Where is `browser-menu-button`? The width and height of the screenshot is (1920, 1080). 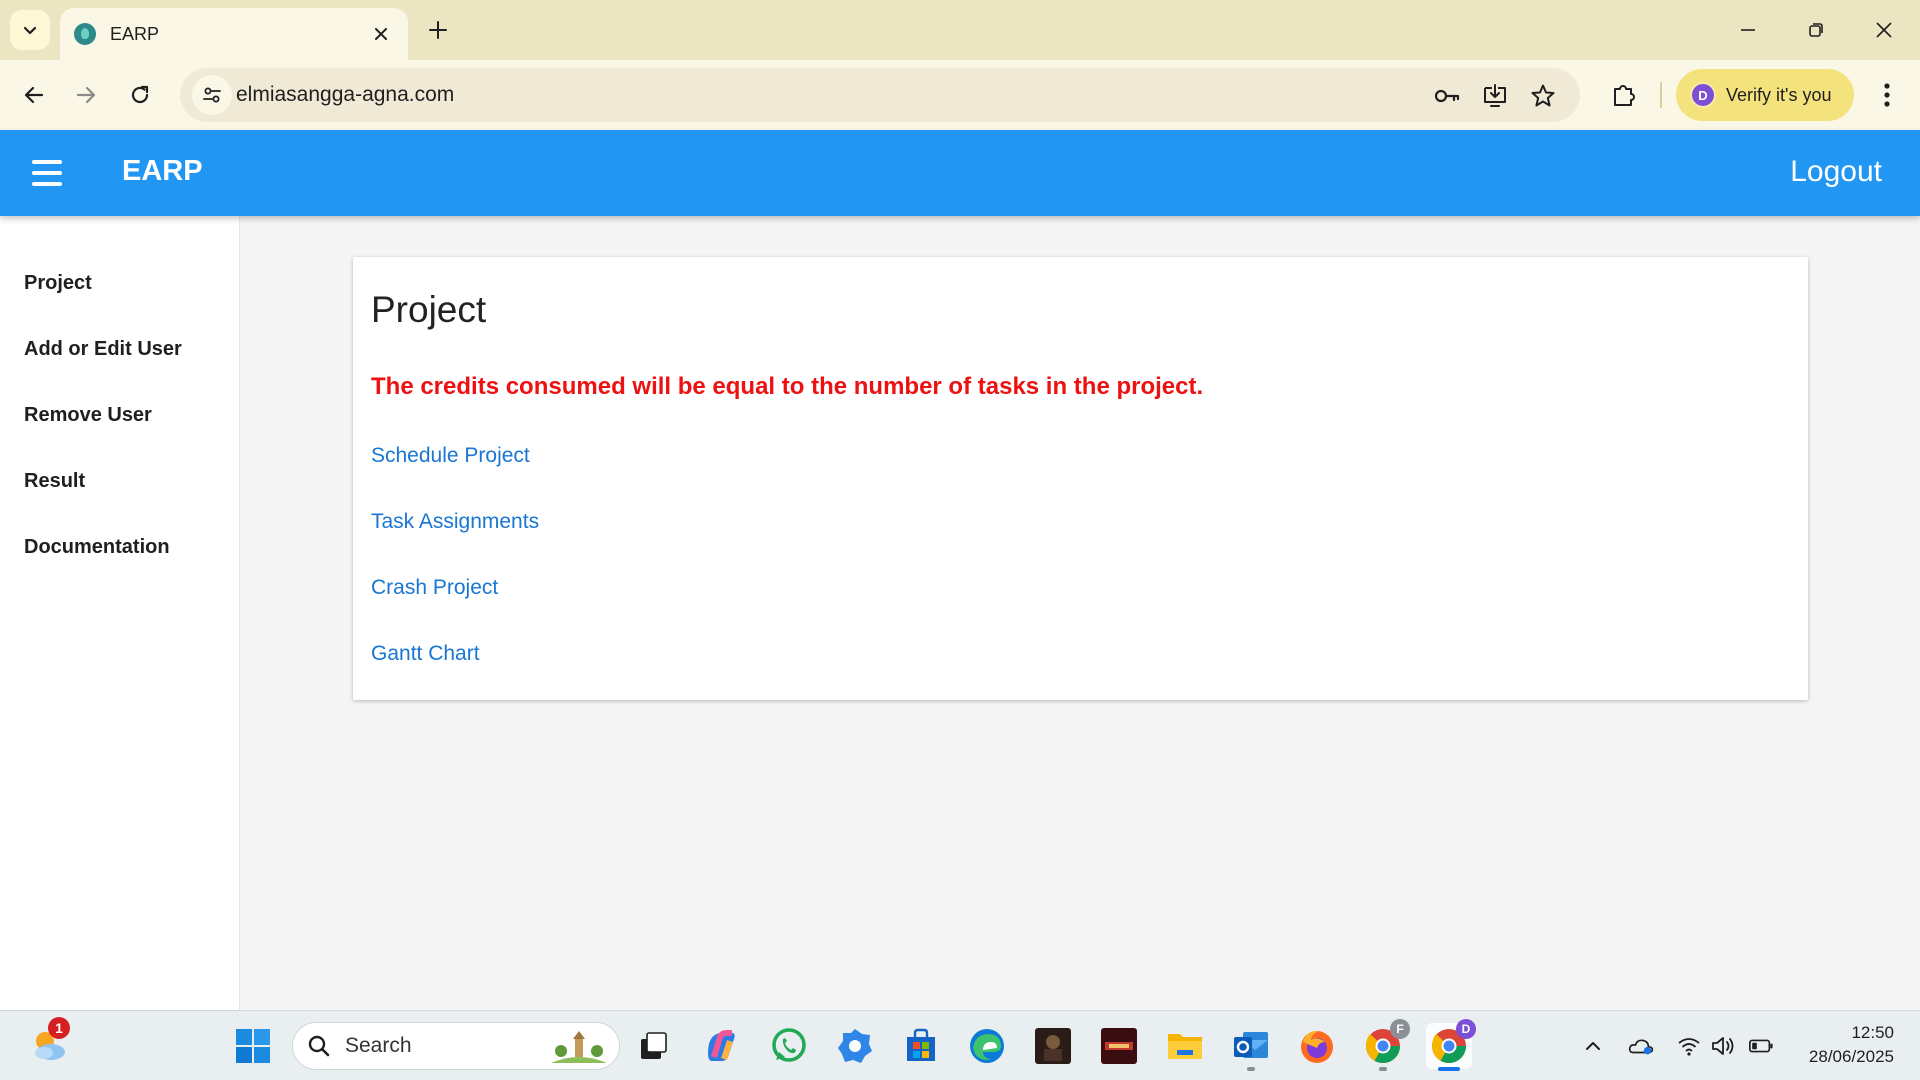
browser-menu-button is located at coordinates (1887, 95).